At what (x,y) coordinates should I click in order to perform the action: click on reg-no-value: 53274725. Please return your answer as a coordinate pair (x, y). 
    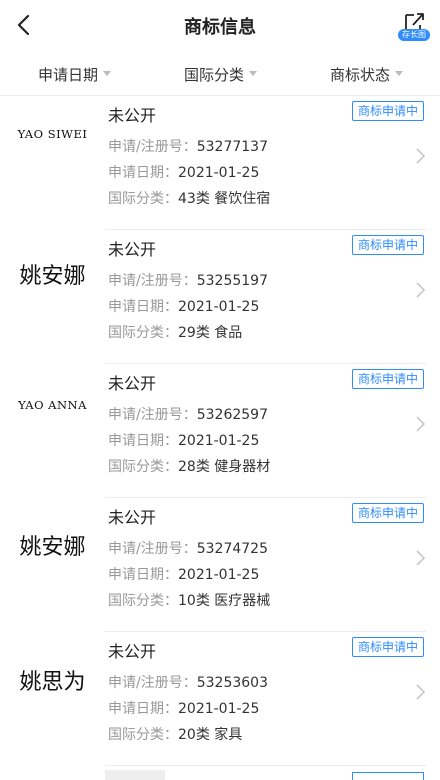
    Looking at the image, I should click on (232, 549).